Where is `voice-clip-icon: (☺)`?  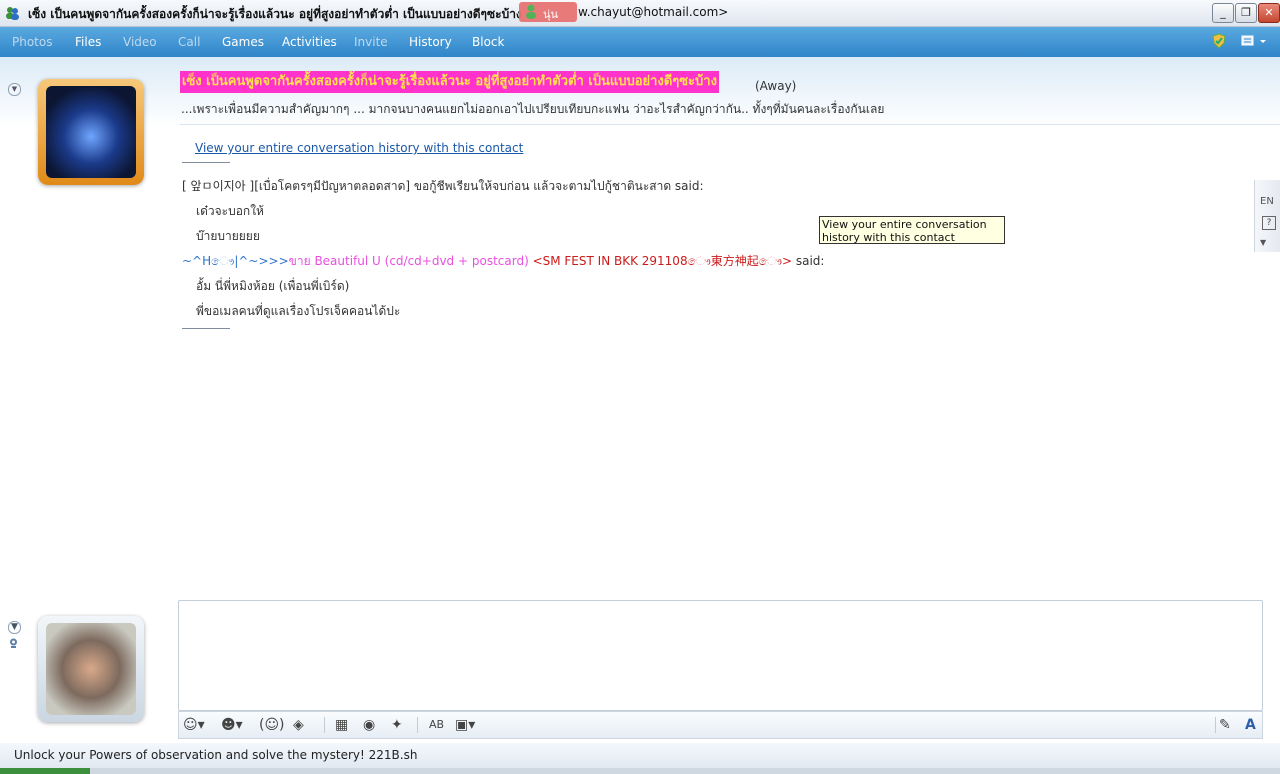
voice-clip-icon: (☺) is located at coordinates (272, 725).